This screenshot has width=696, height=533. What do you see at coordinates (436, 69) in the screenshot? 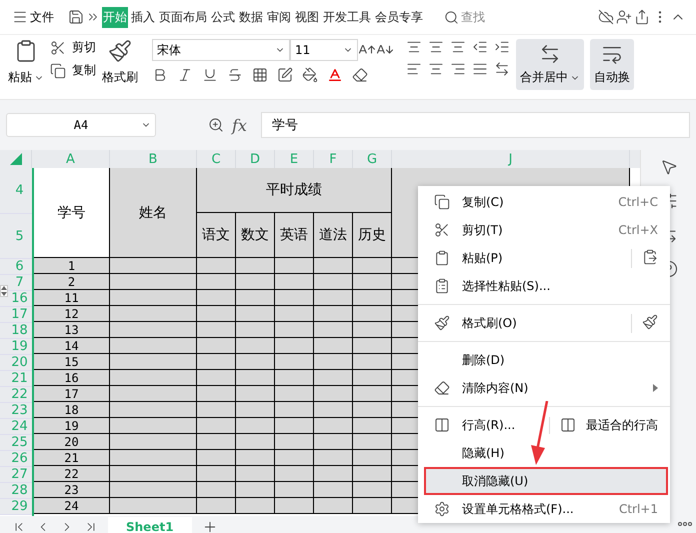
I see `align-center-icon` at bounding box center [436, 69].